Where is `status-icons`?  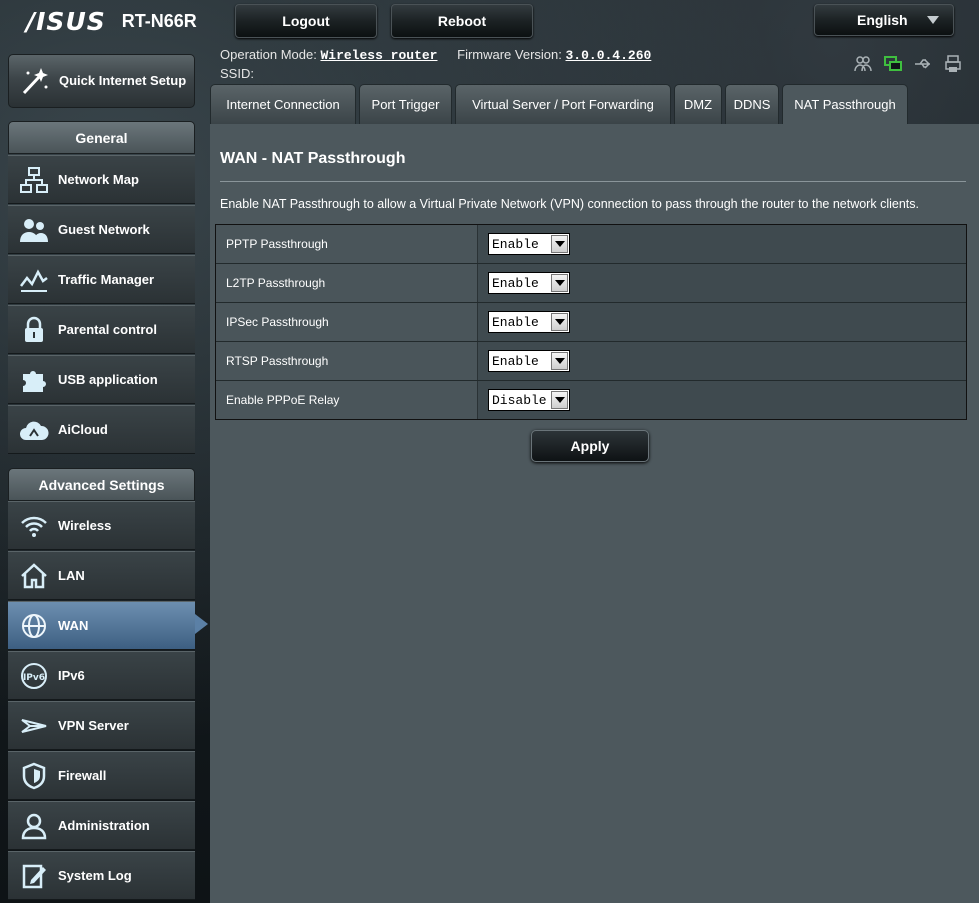
status-icons is located at coordinates (908, 64).